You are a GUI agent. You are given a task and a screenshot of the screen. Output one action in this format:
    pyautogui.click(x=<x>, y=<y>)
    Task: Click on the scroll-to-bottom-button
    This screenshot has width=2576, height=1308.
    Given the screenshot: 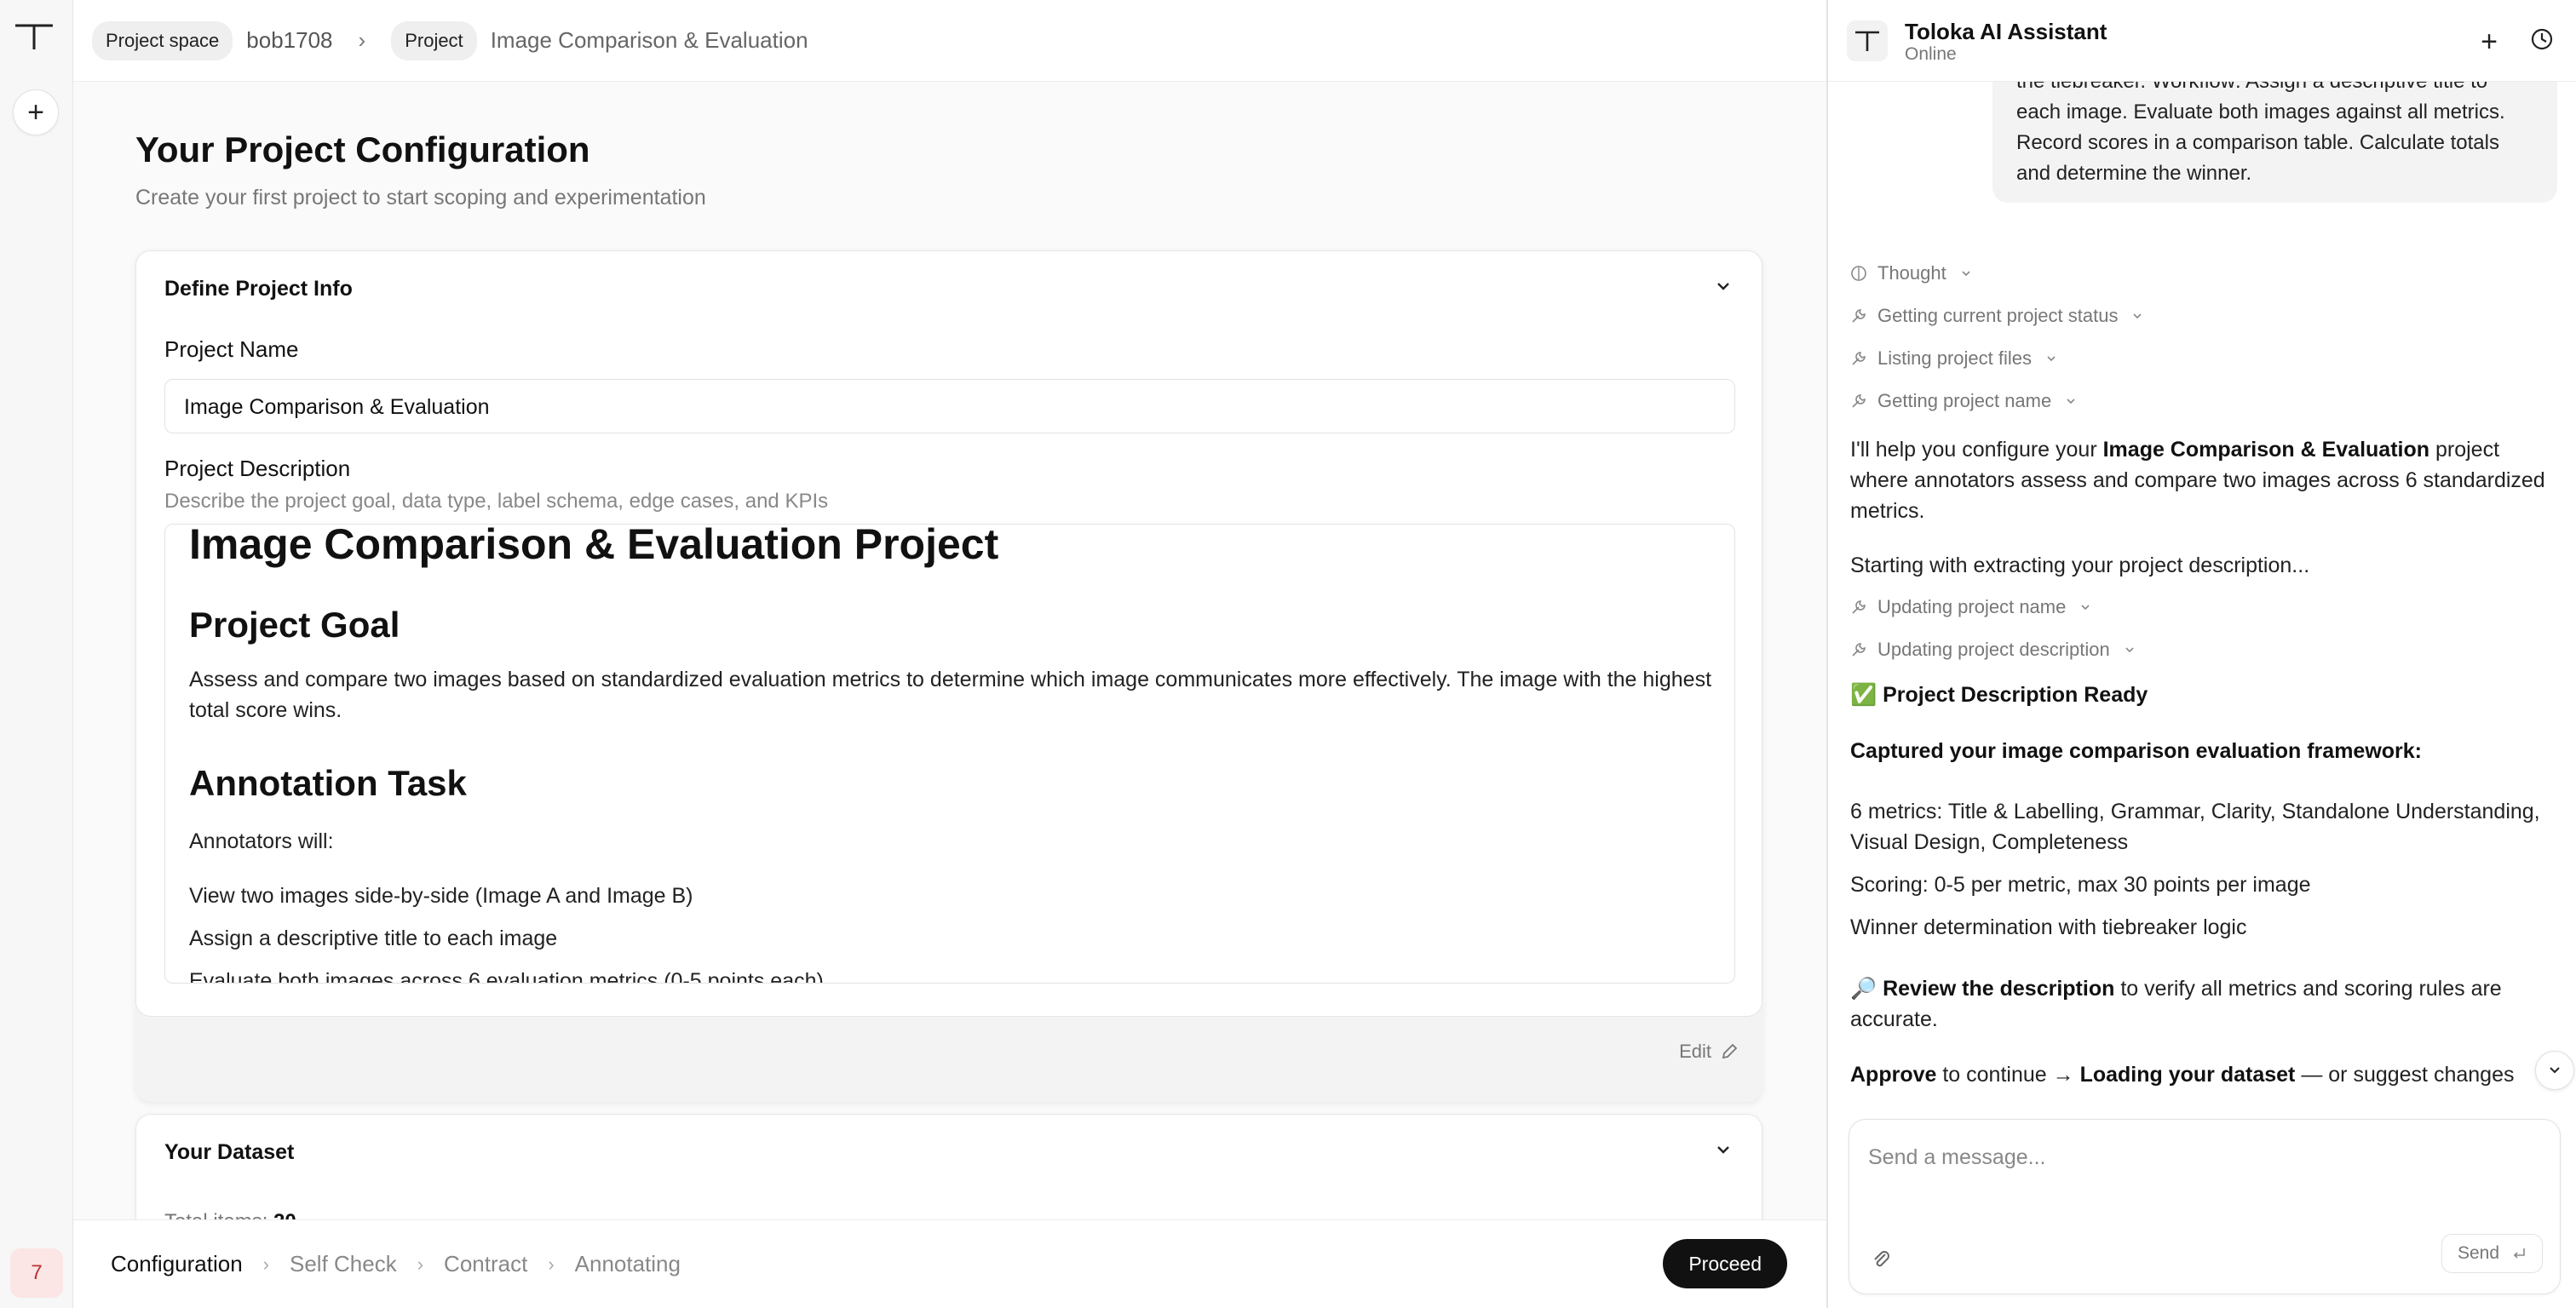 What is the action you would take?
    pyautogui.click(x=2554, y=1070)
    